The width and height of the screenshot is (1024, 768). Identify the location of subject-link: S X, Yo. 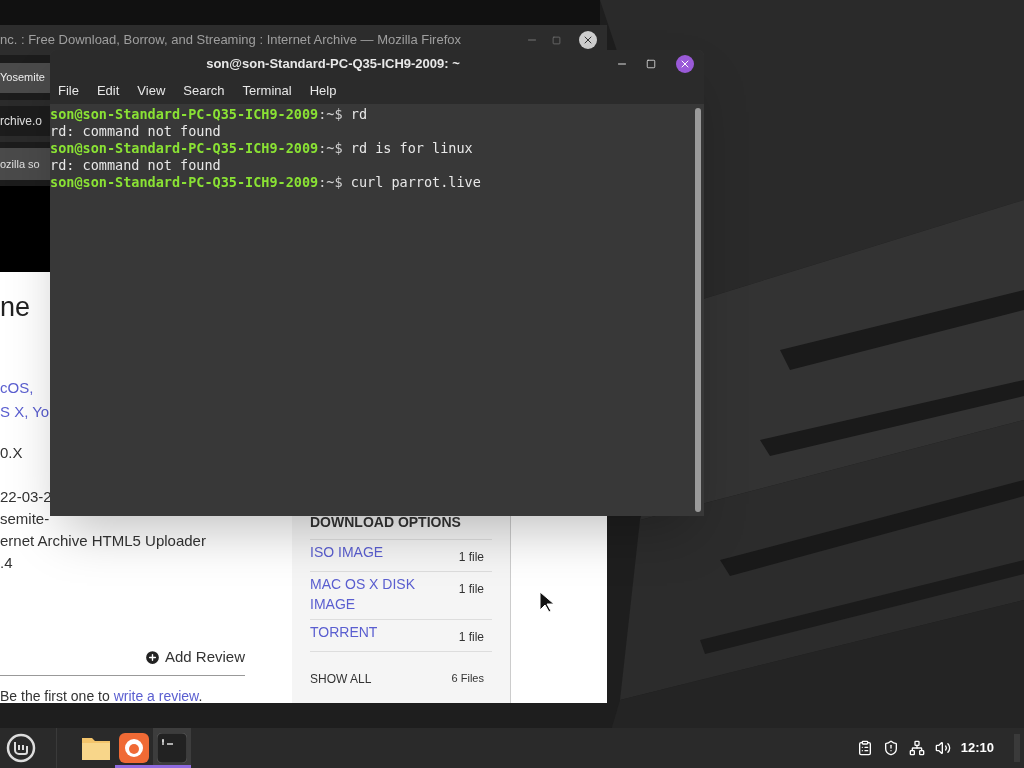
(25, 412).